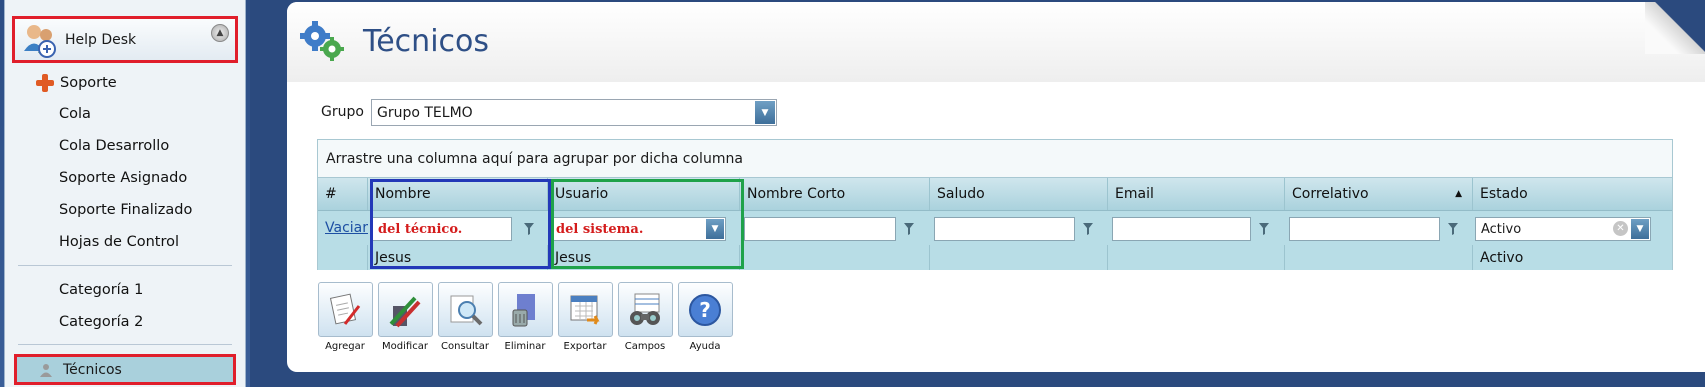 This screenshot has width=1705, height=387. Describe the element at coordinates (101, 290) in the screenshot. I see `sidebar-item-categoria-1: Categoría 1` at that location.